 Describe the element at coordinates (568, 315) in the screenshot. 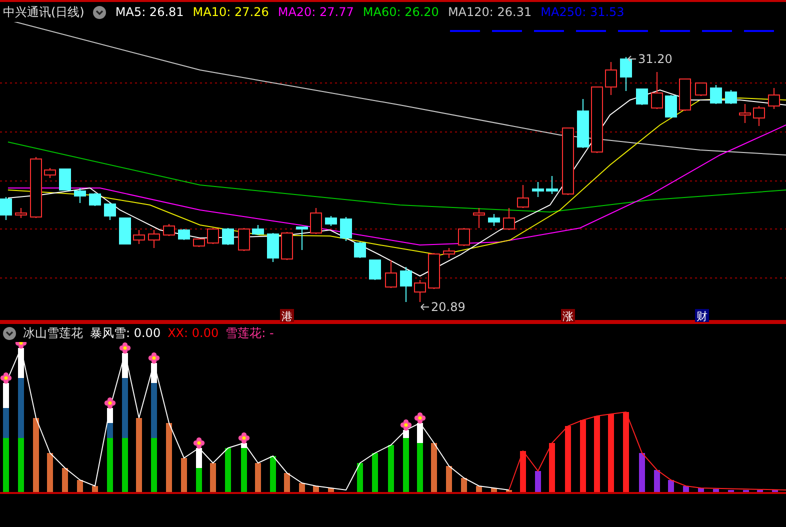

I see `event-tag: 涨` at that location.